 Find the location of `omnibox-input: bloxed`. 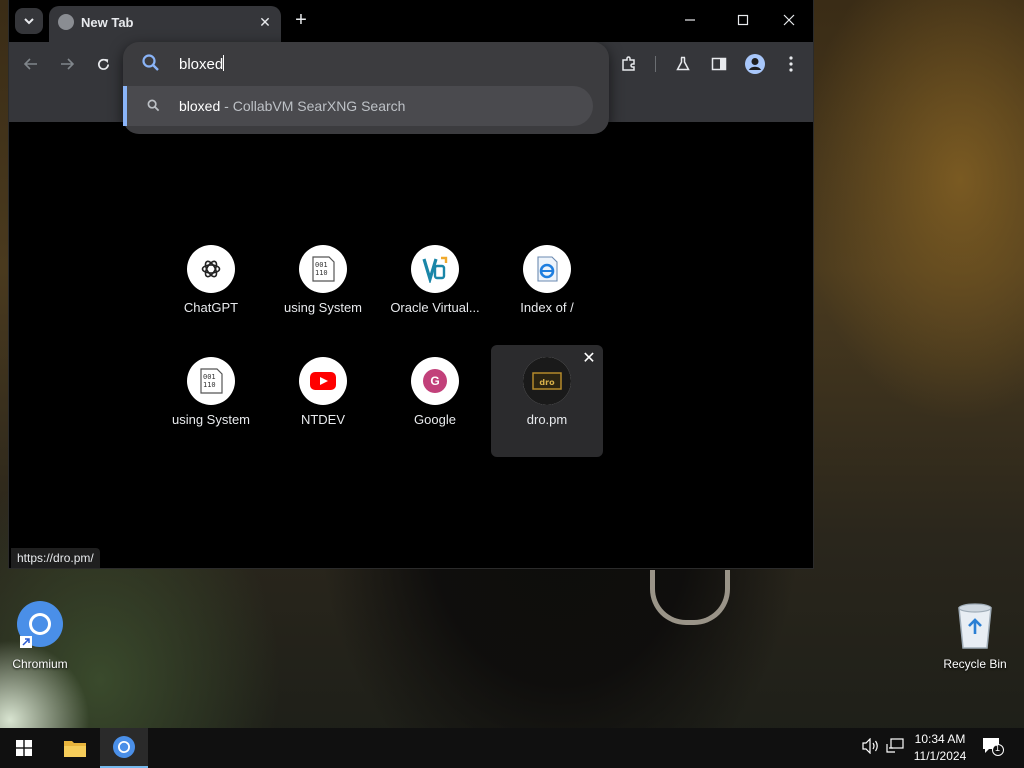

omnibox-input: bloxed is located at coordinates (202, 64).